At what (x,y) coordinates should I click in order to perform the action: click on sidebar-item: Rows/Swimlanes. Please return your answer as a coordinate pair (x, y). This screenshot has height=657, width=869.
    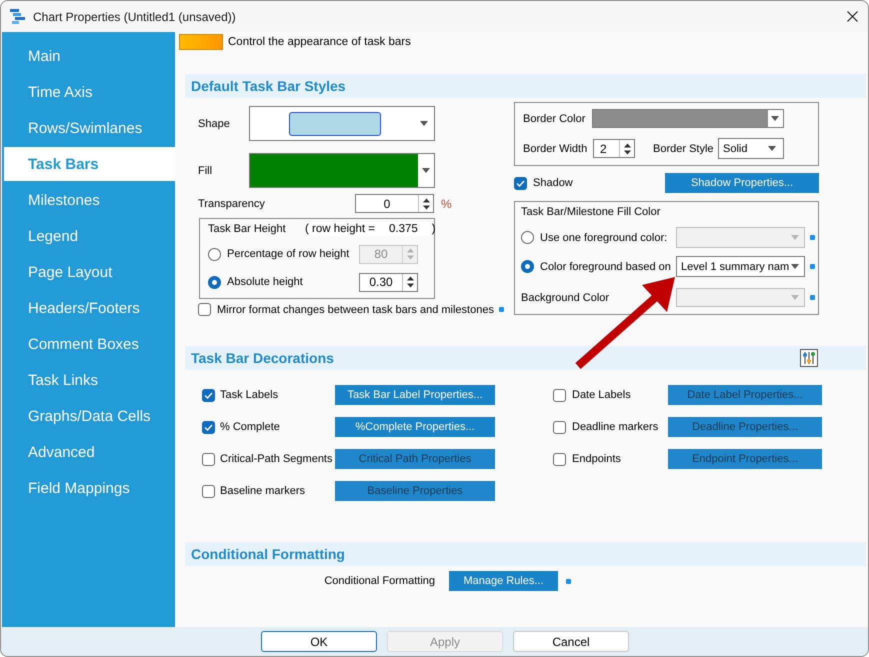
    Looking at the image, I should click on (89, 128).